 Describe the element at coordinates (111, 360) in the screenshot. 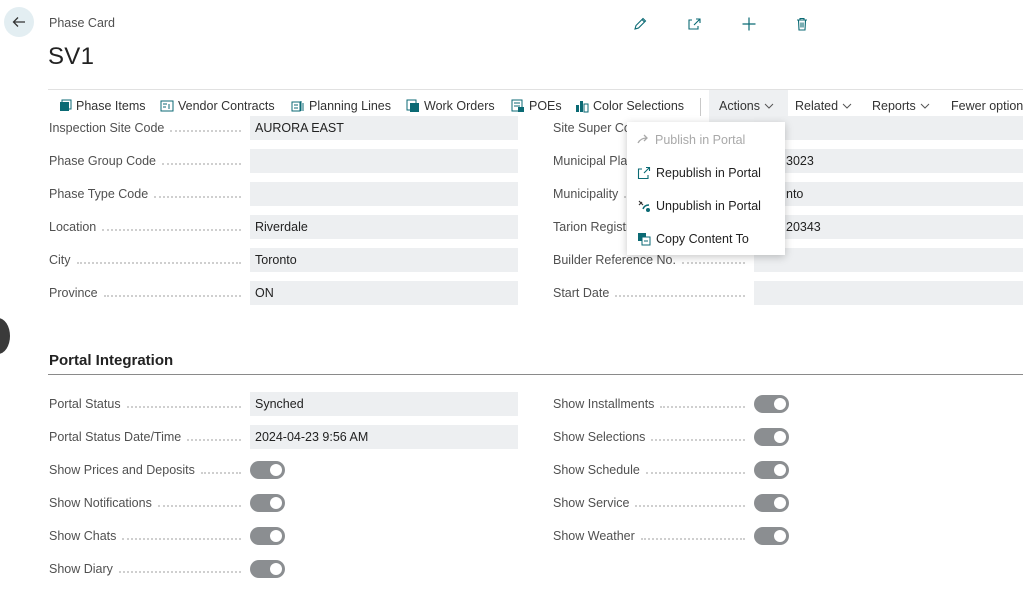

I see `portal-integration-title: Portal Integration` at that location.